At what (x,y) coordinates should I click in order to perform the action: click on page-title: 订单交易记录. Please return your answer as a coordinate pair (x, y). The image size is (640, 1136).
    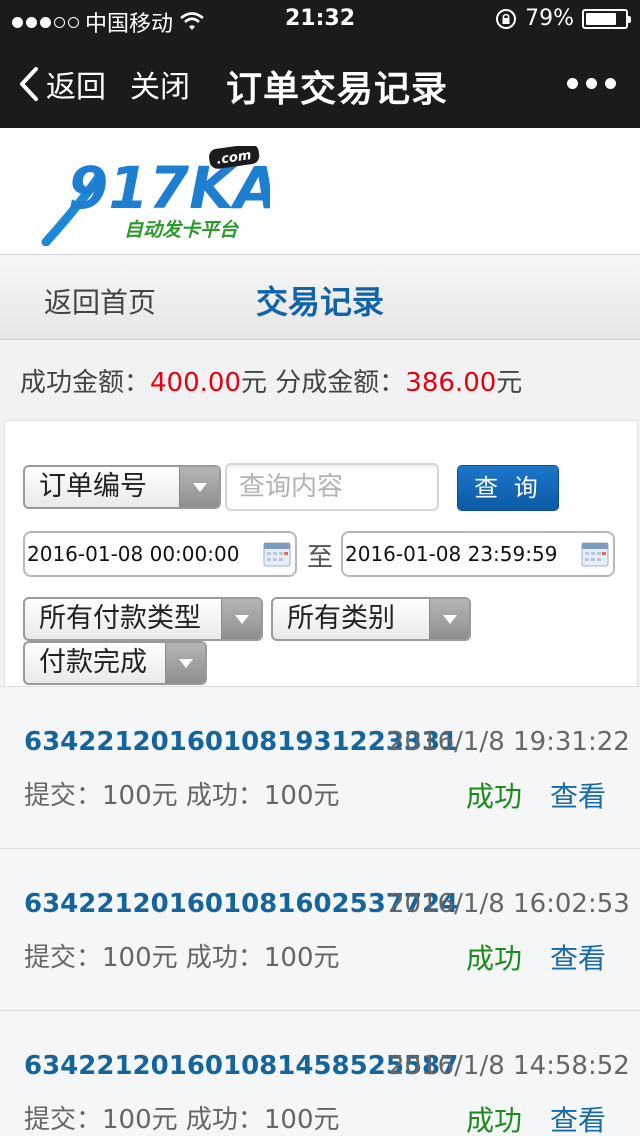
    Looking at the image, I should click on (337, 89).